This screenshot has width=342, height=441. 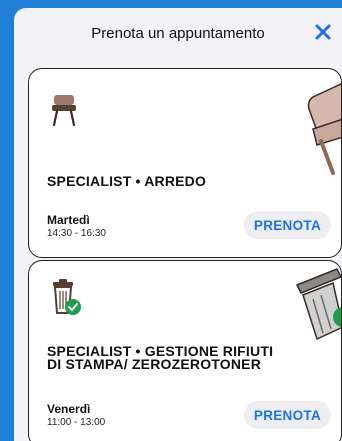 I want to click on appointment-name: SPECIALIST • ARREDO, so click(x=127, y=181).